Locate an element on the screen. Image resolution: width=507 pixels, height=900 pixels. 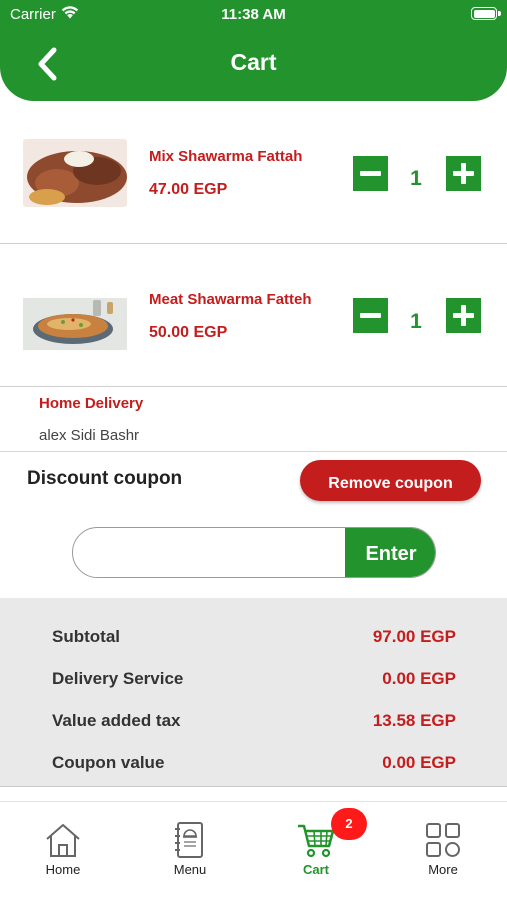
app-header: Carrier 11:38 AM Cart is located at coordinates (253, 50).